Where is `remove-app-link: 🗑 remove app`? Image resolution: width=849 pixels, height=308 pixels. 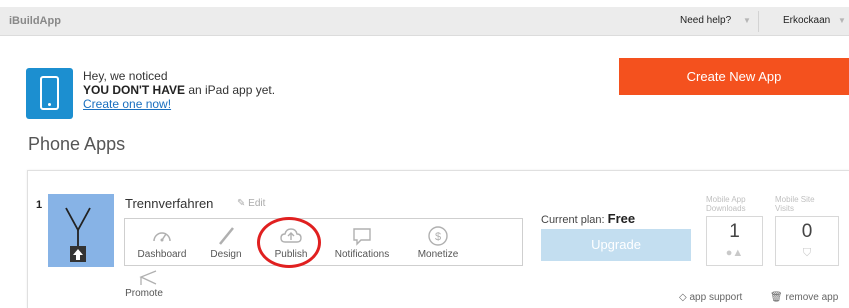
remove-app-link: 🗑 remove app is located at coordinates (804, 297).